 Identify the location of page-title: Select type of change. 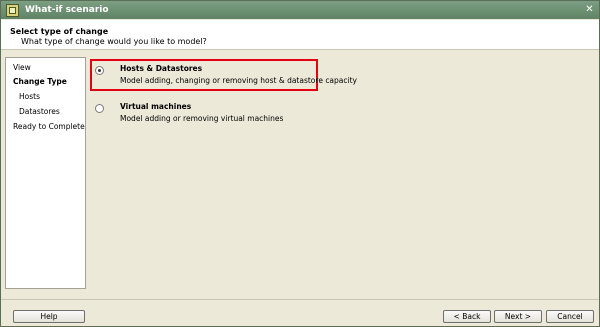
(59, 31).